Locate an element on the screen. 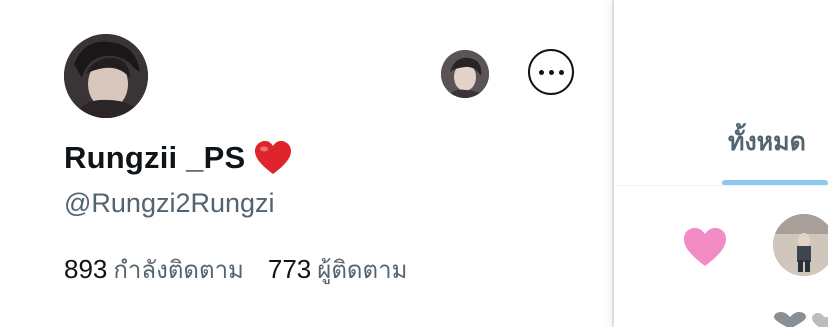 This screenshot has height=327, width=828. more-options-button is located at coordinates (551, 72).